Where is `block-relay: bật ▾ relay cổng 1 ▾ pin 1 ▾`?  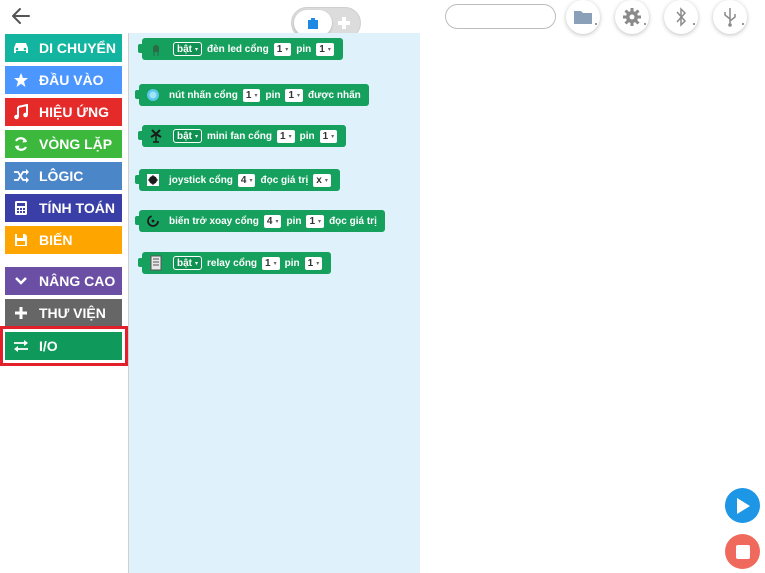
block-relay: bật ▾ relay cổng 1 ▾ pin 1 ▾ is located at coordinates (235, 263).